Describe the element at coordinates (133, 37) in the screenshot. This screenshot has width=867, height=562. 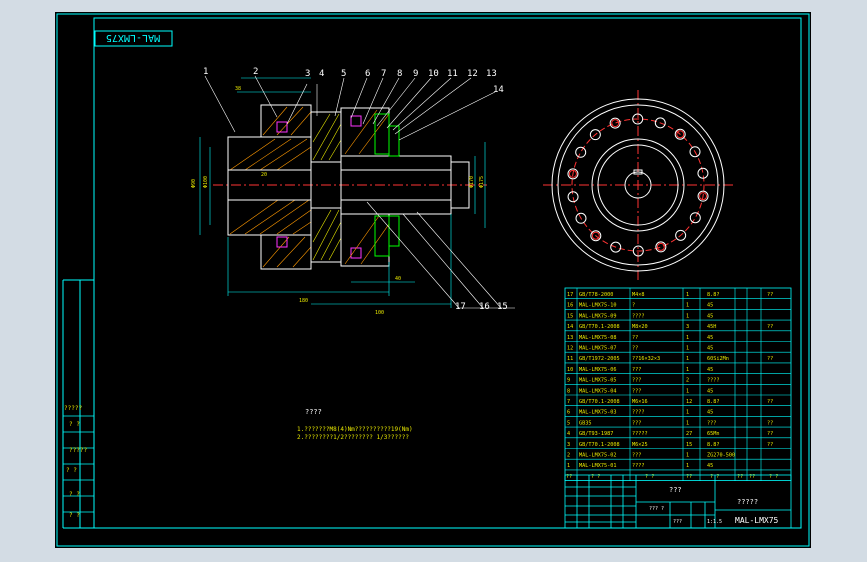
I see `drawing-code-rotated: MAL-LMX75` at that location.